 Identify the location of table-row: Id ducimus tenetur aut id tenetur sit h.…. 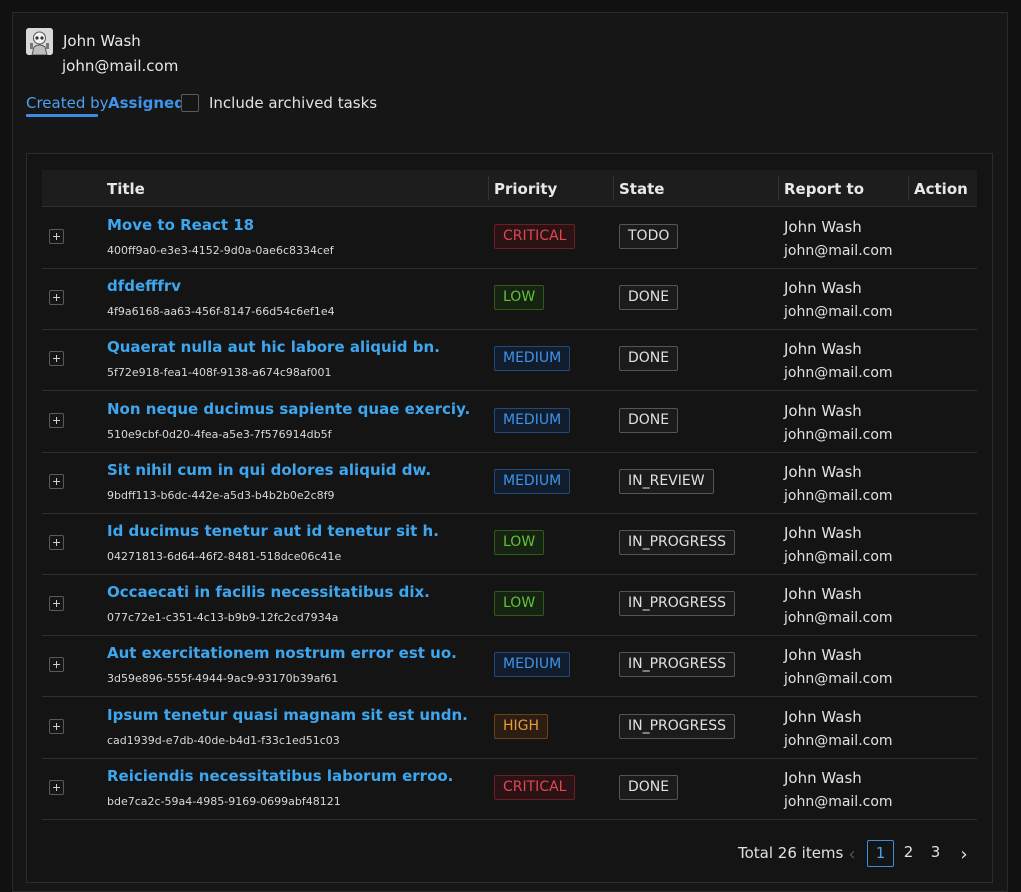
(509, 544).